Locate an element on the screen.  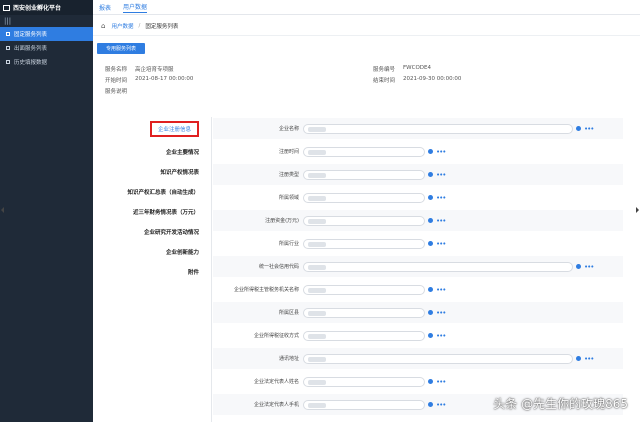
section-rd-activities: 企业研究开发活动情况 is located at coordinates (171, 232).